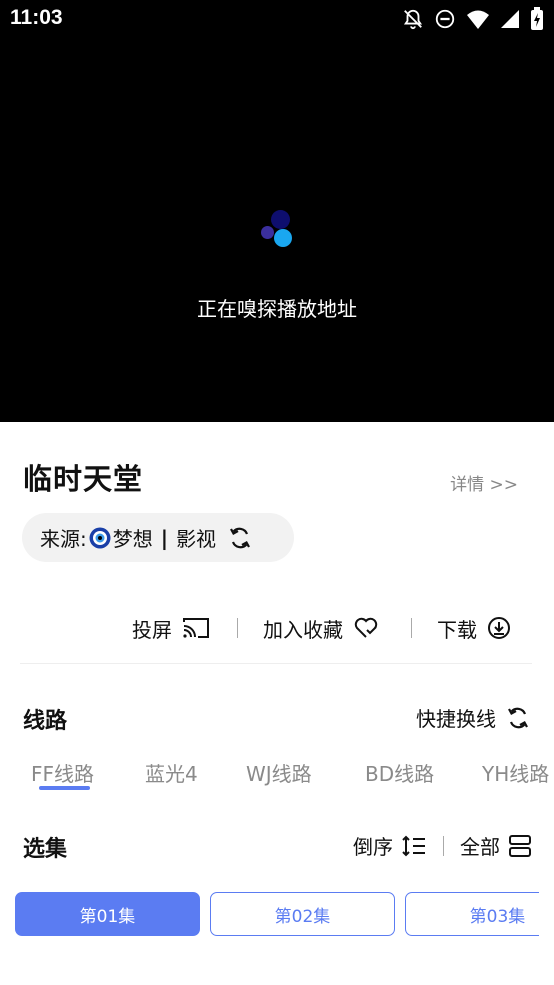 The image size is (554, 985). What do you see at coordinates (83, 479) in the screenshot?
I see `video-title: 临时天堂` at bounding box center [83, 479].